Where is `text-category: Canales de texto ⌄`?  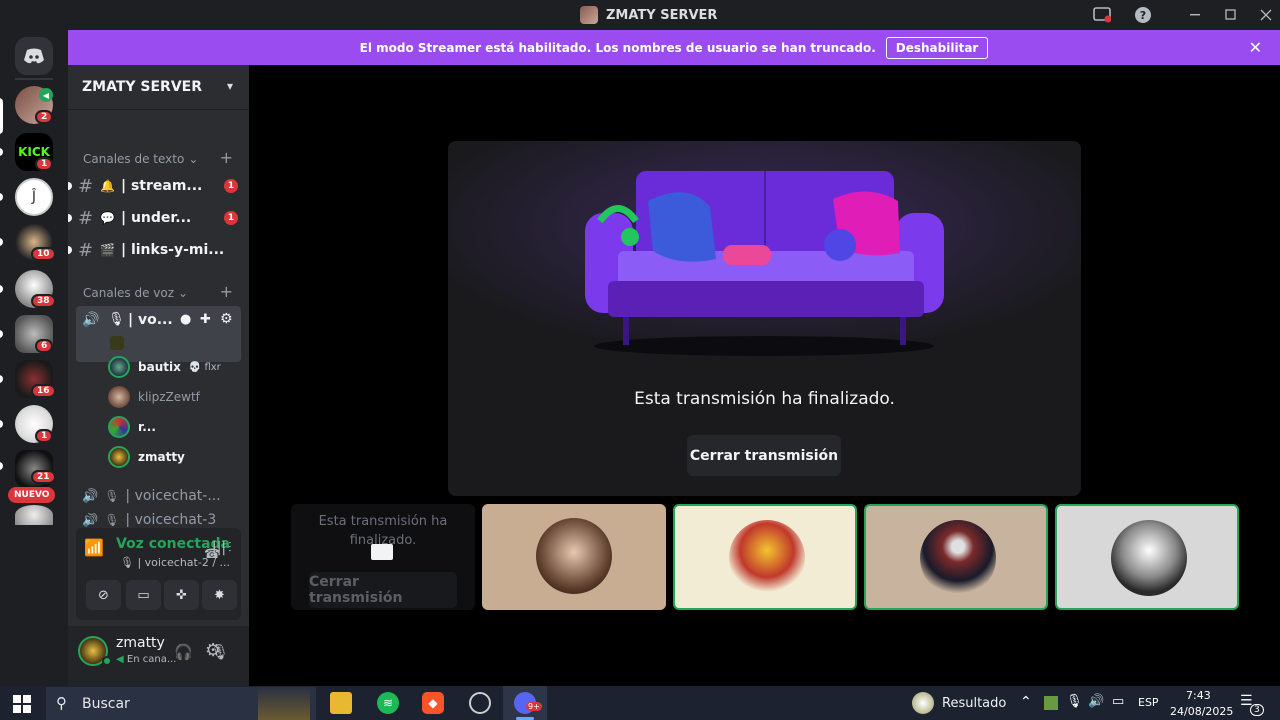
text-category: Canales de texto ⌄ is located at coordinates (140, 159).